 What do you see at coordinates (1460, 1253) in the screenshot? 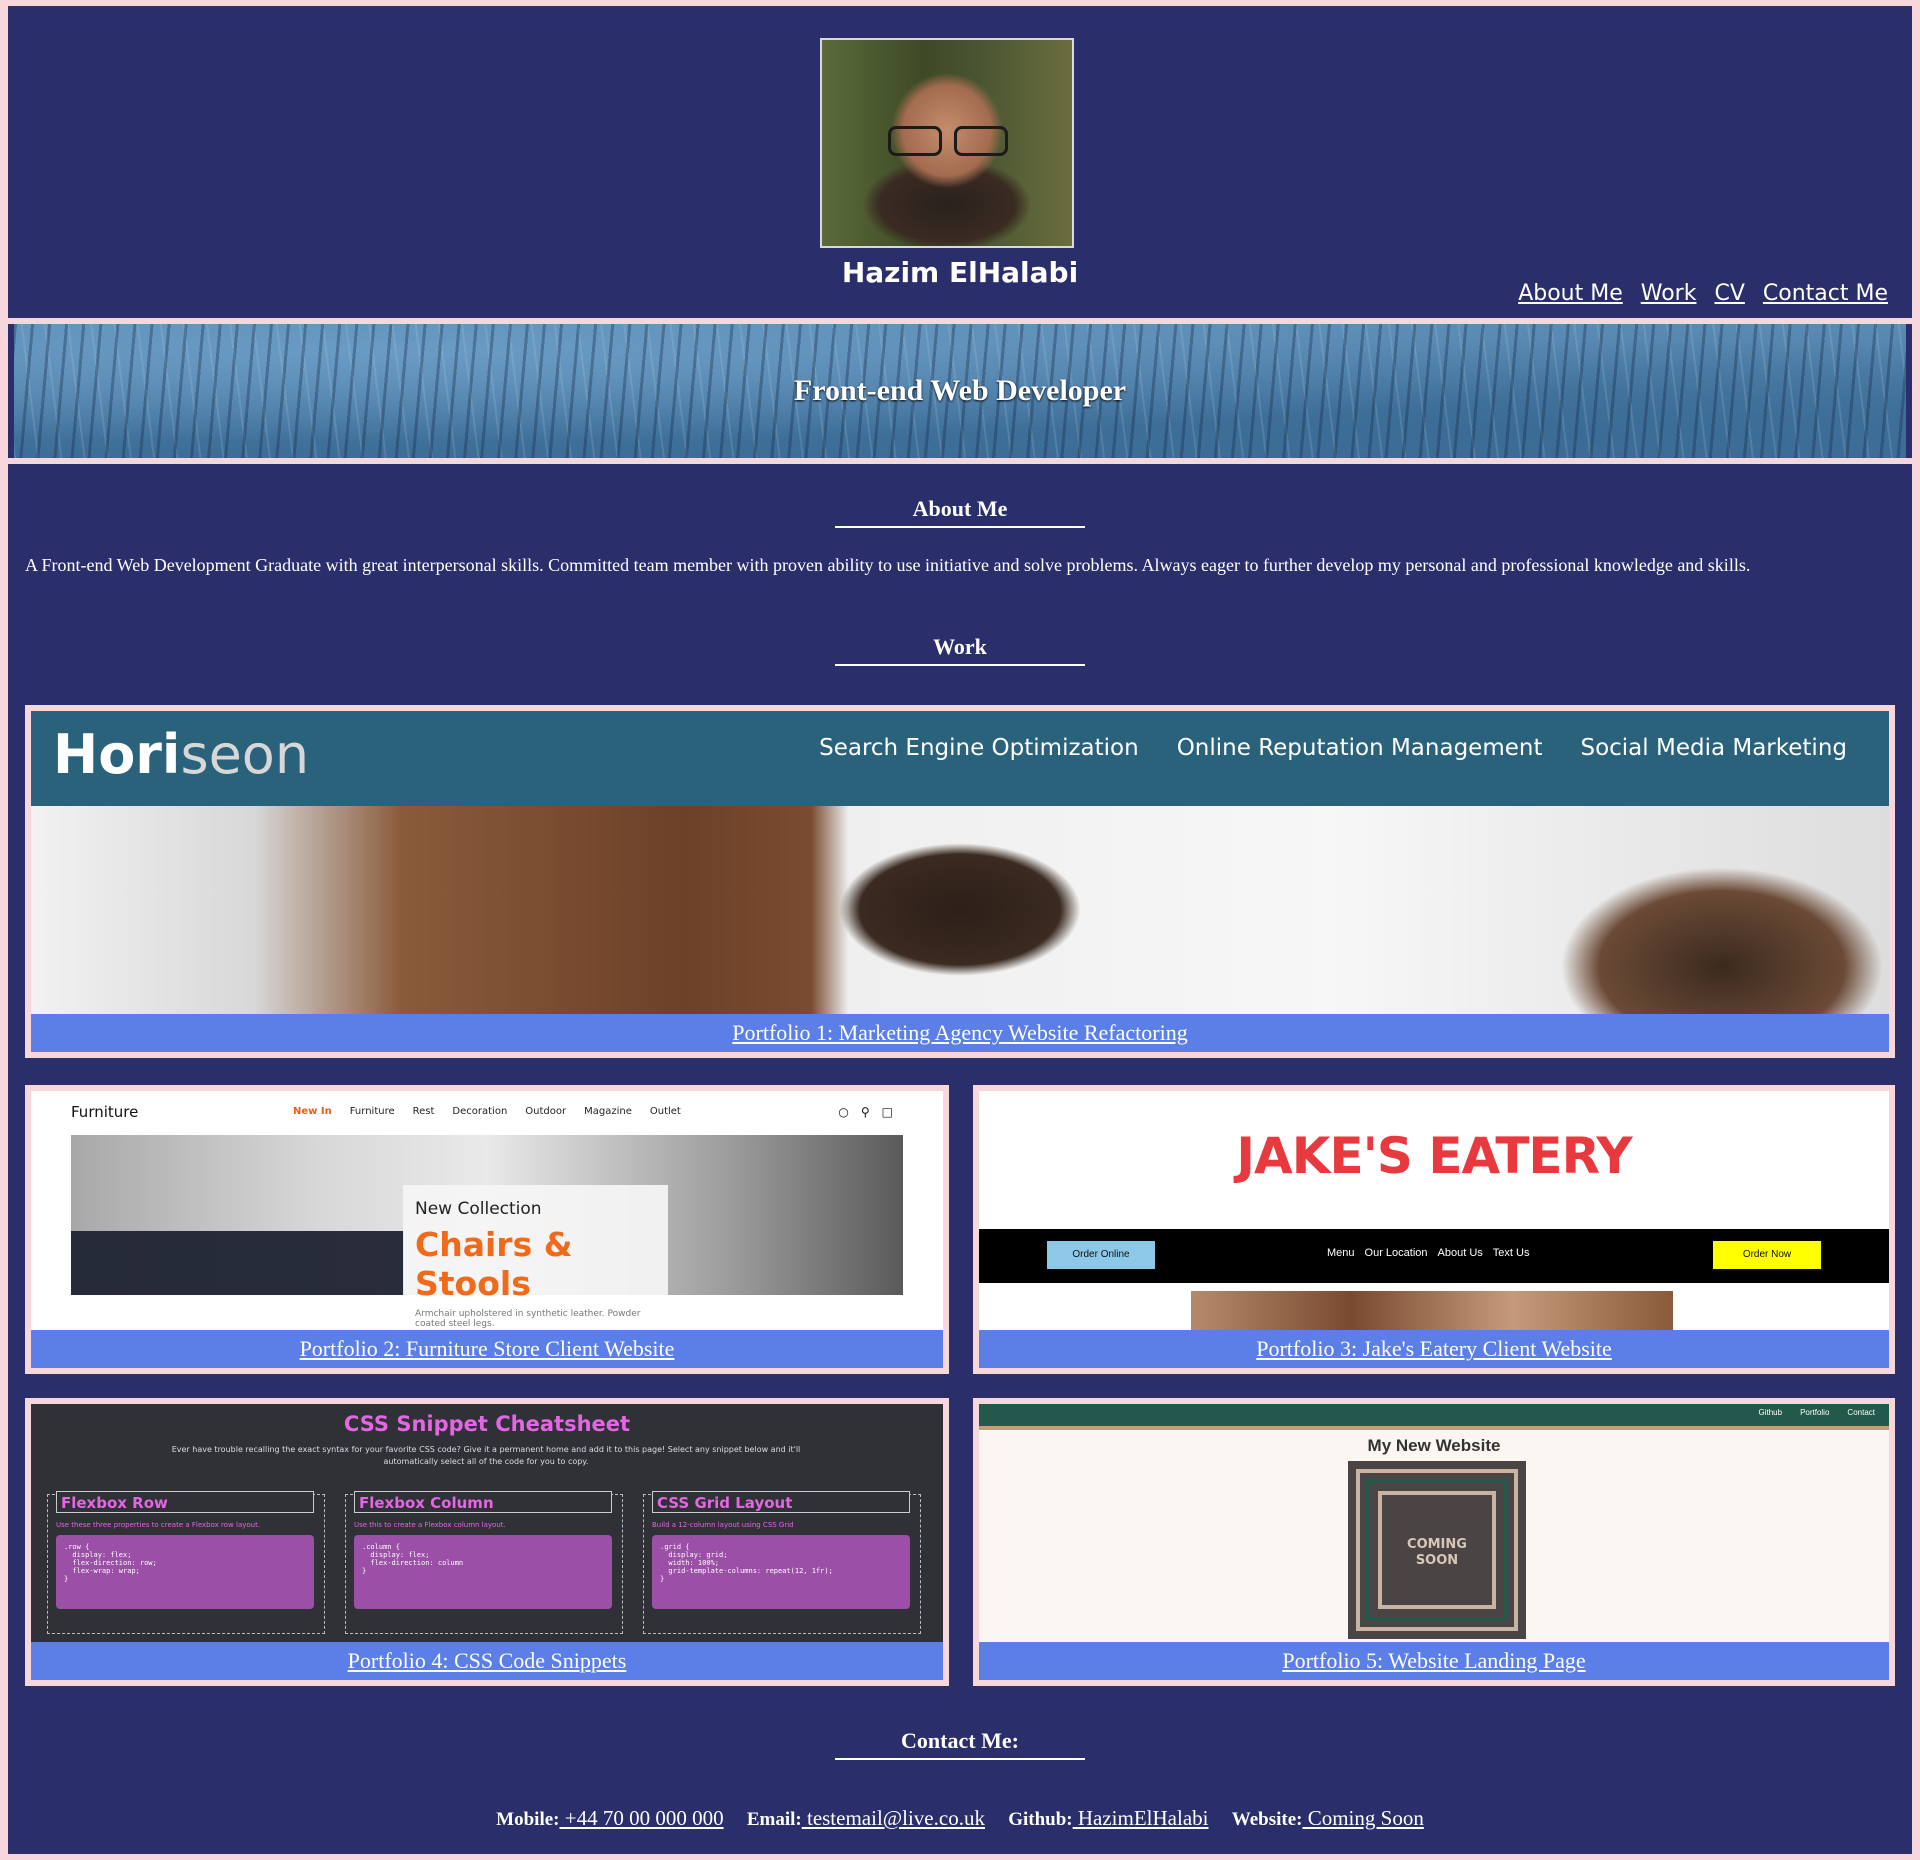
I see `jake-nav-item: About Us` at bounding box center [1460, 1253].